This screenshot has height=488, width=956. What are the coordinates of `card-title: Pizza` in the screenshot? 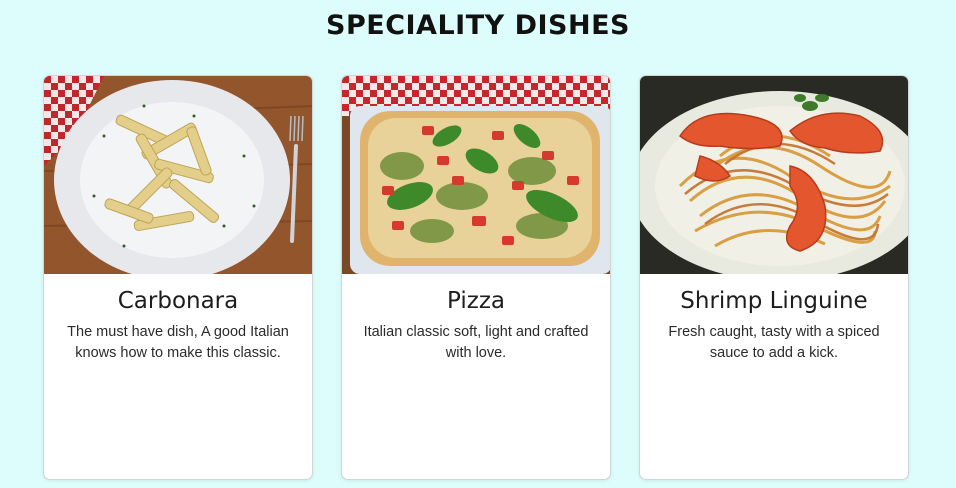 It's located at (476, 301).